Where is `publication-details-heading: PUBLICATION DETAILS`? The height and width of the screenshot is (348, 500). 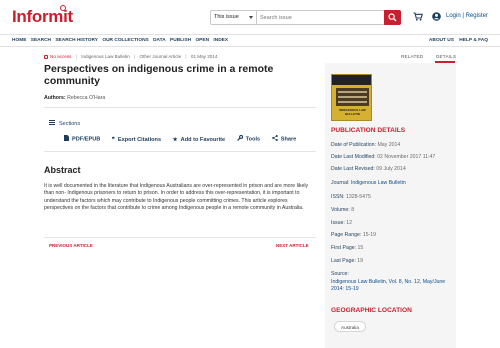
publication-details-heading: PUBLICATION DETAILS is located at coordinates (368, 130).